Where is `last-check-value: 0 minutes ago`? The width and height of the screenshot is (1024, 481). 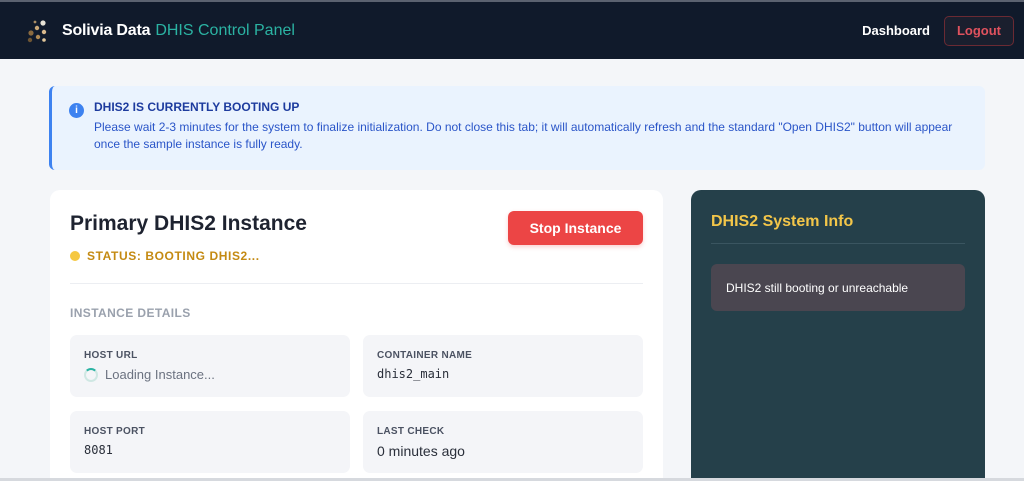
last-check-value: 0 minutes ago is located at coordinates (421, 451).